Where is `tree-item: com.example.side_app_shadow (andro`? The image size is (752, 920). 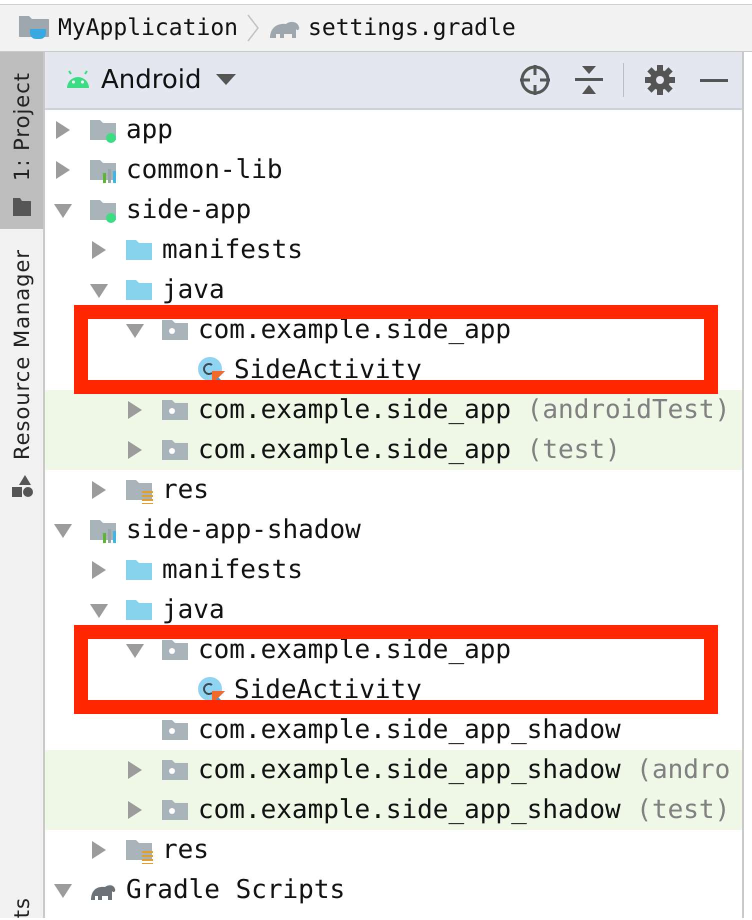 tree-item: com.example.side_app_shadow (andro is located at coordinates (393, 770).